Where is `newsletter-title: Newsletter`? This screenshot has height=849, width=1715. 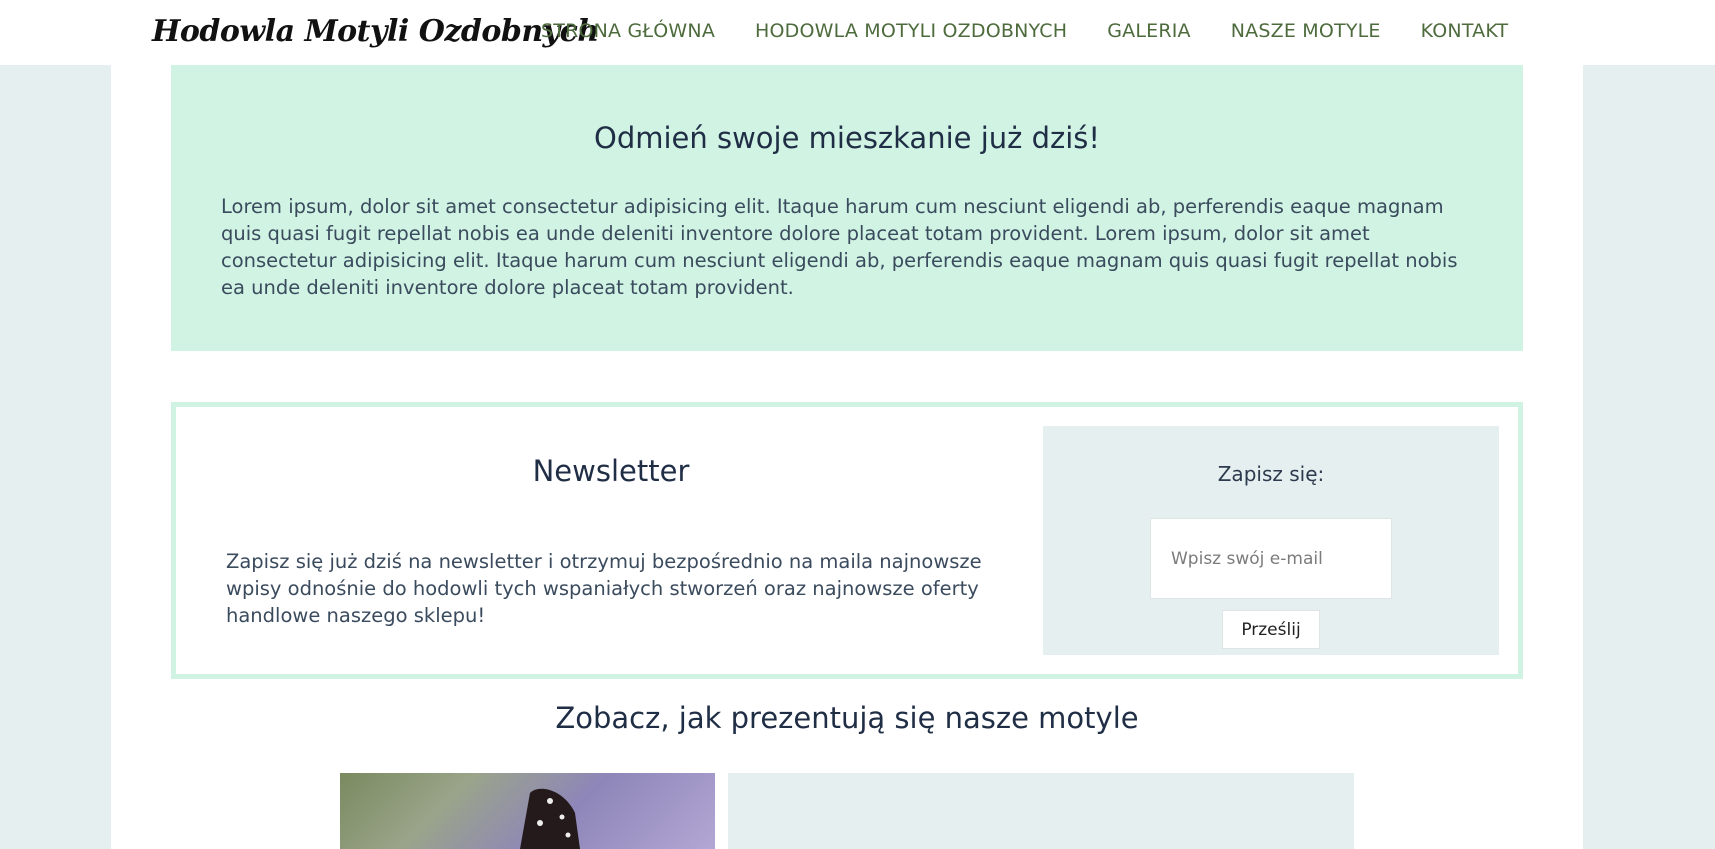 newsletter-title: Newsletter is located at coordinates (611, 471).